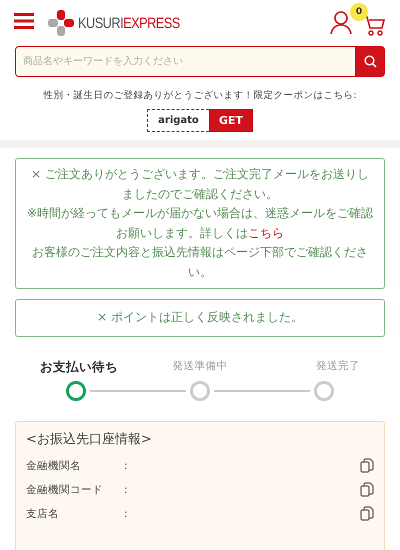 The image size is (400, 550). Describe the element at coordinates (200, 317) in the screenshot. I see `notice-text: × ポイントは正しく反映されました。` at that location.